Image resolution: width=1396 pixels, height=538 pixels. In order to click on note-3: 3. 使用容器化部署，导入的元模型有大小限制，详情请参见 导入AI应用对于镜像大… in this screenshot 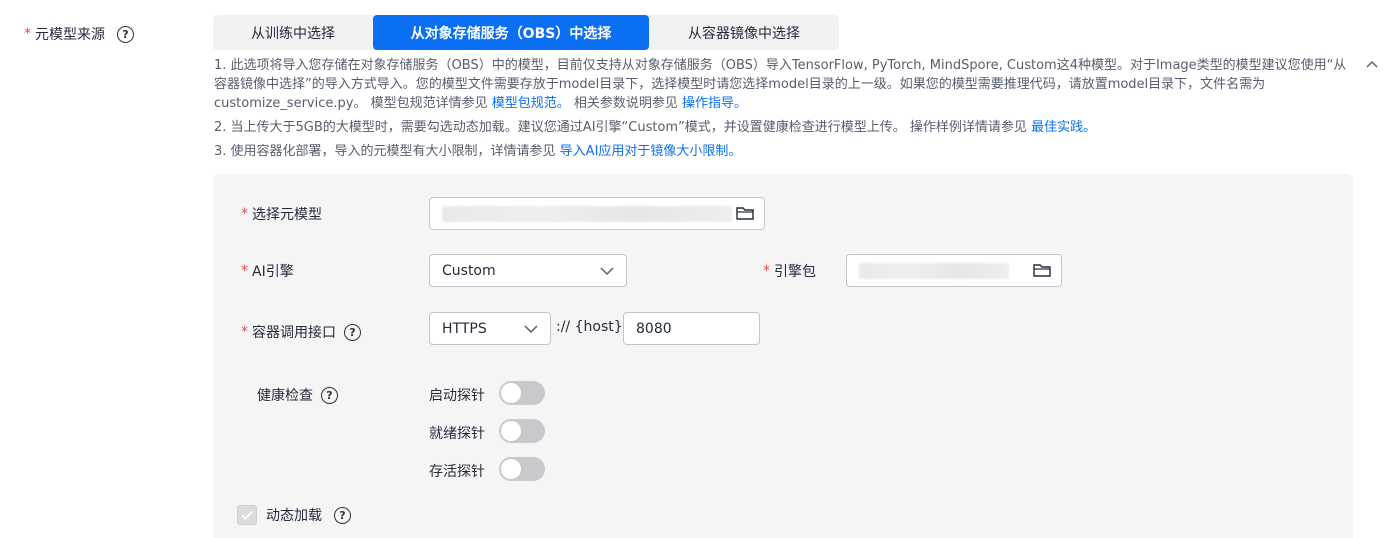, I will do `click(478, 151)`.